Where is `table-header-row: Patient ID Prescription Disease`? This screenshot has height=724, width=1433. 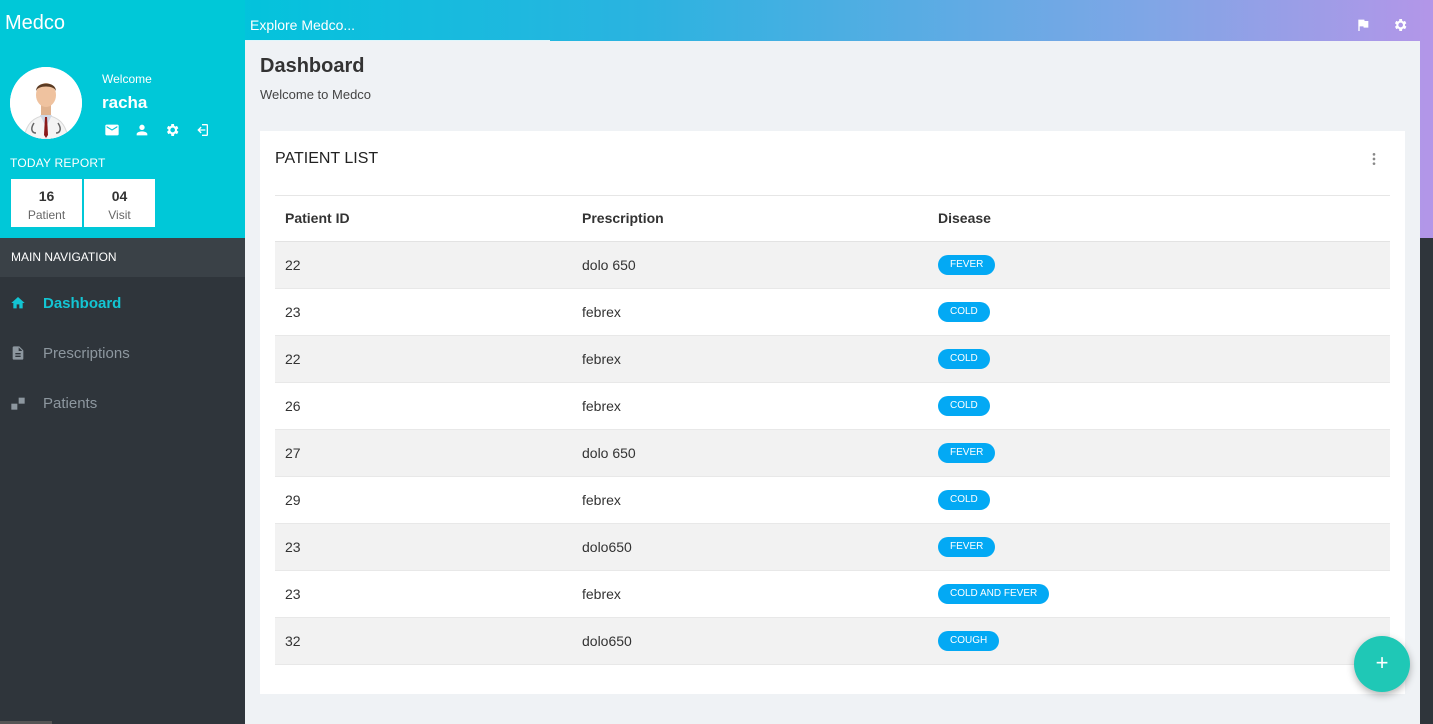
table-header-row: Patient ID Prescription Disease is located at coordinates (832, 219).